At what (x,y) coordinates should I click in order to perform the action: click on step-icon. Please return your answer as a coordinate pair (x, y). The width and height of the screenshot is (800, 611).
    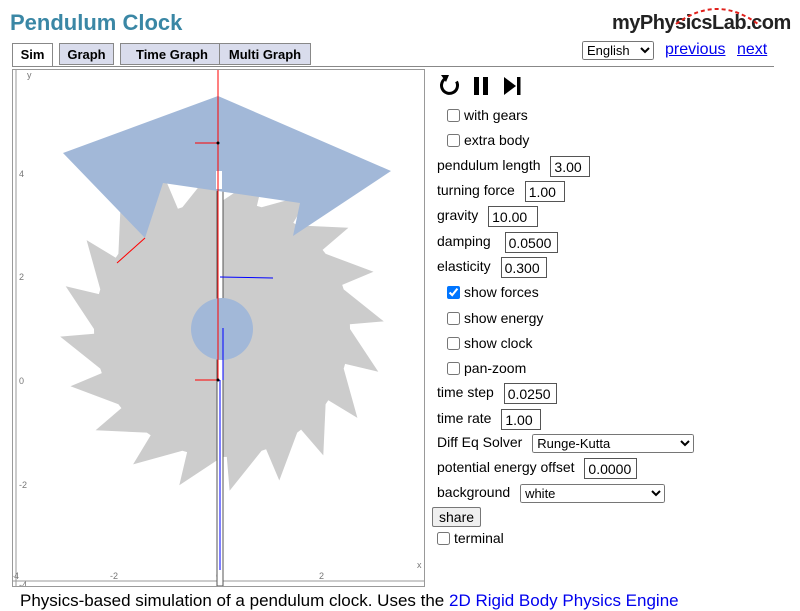
    Looking at the image, I should click on (512, 86).